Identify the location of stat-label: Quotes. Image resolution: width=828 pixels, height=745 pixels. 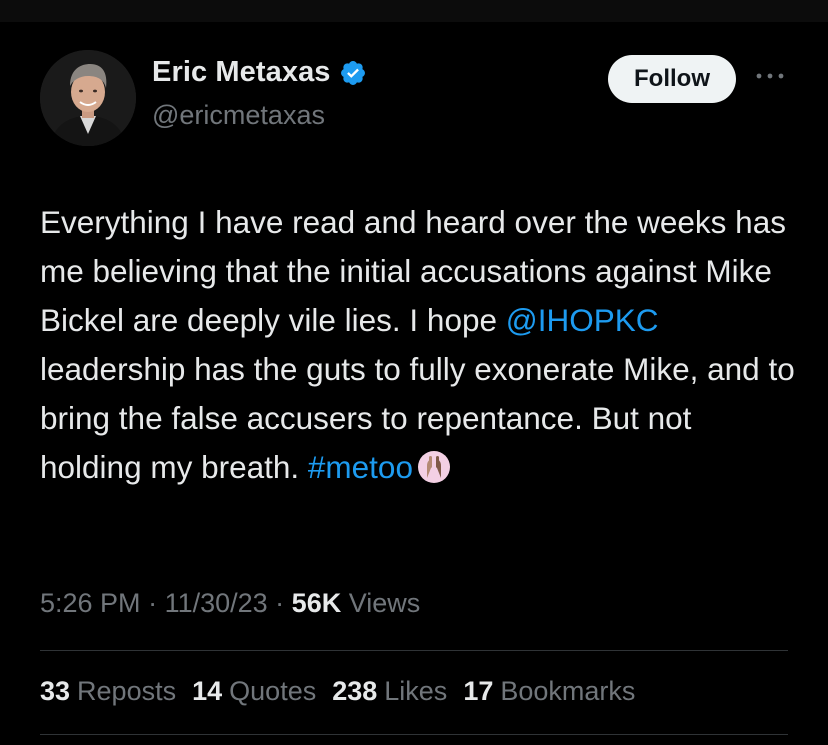
(273, 691).